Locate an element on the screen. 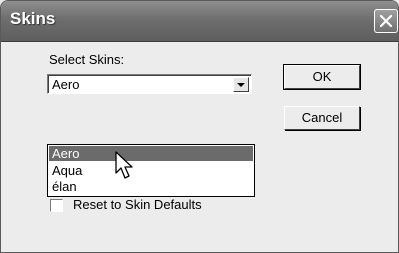  reset-defaults-row: Reset to Skin Defaults is located at coordinates (148, 206).